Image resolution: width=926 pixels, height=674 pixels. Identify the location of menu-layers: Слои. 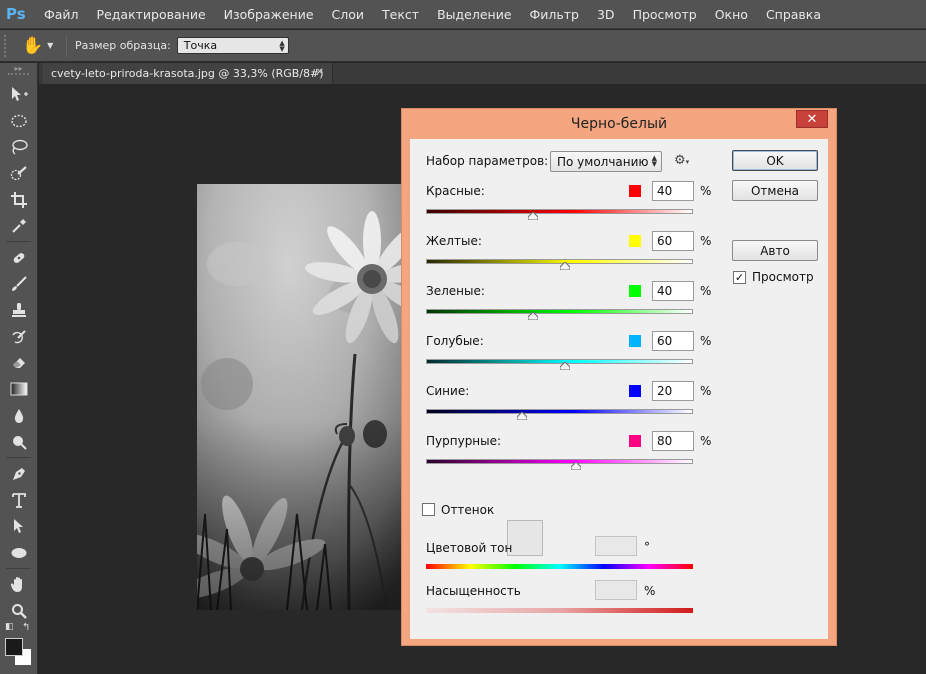
(348, 14).